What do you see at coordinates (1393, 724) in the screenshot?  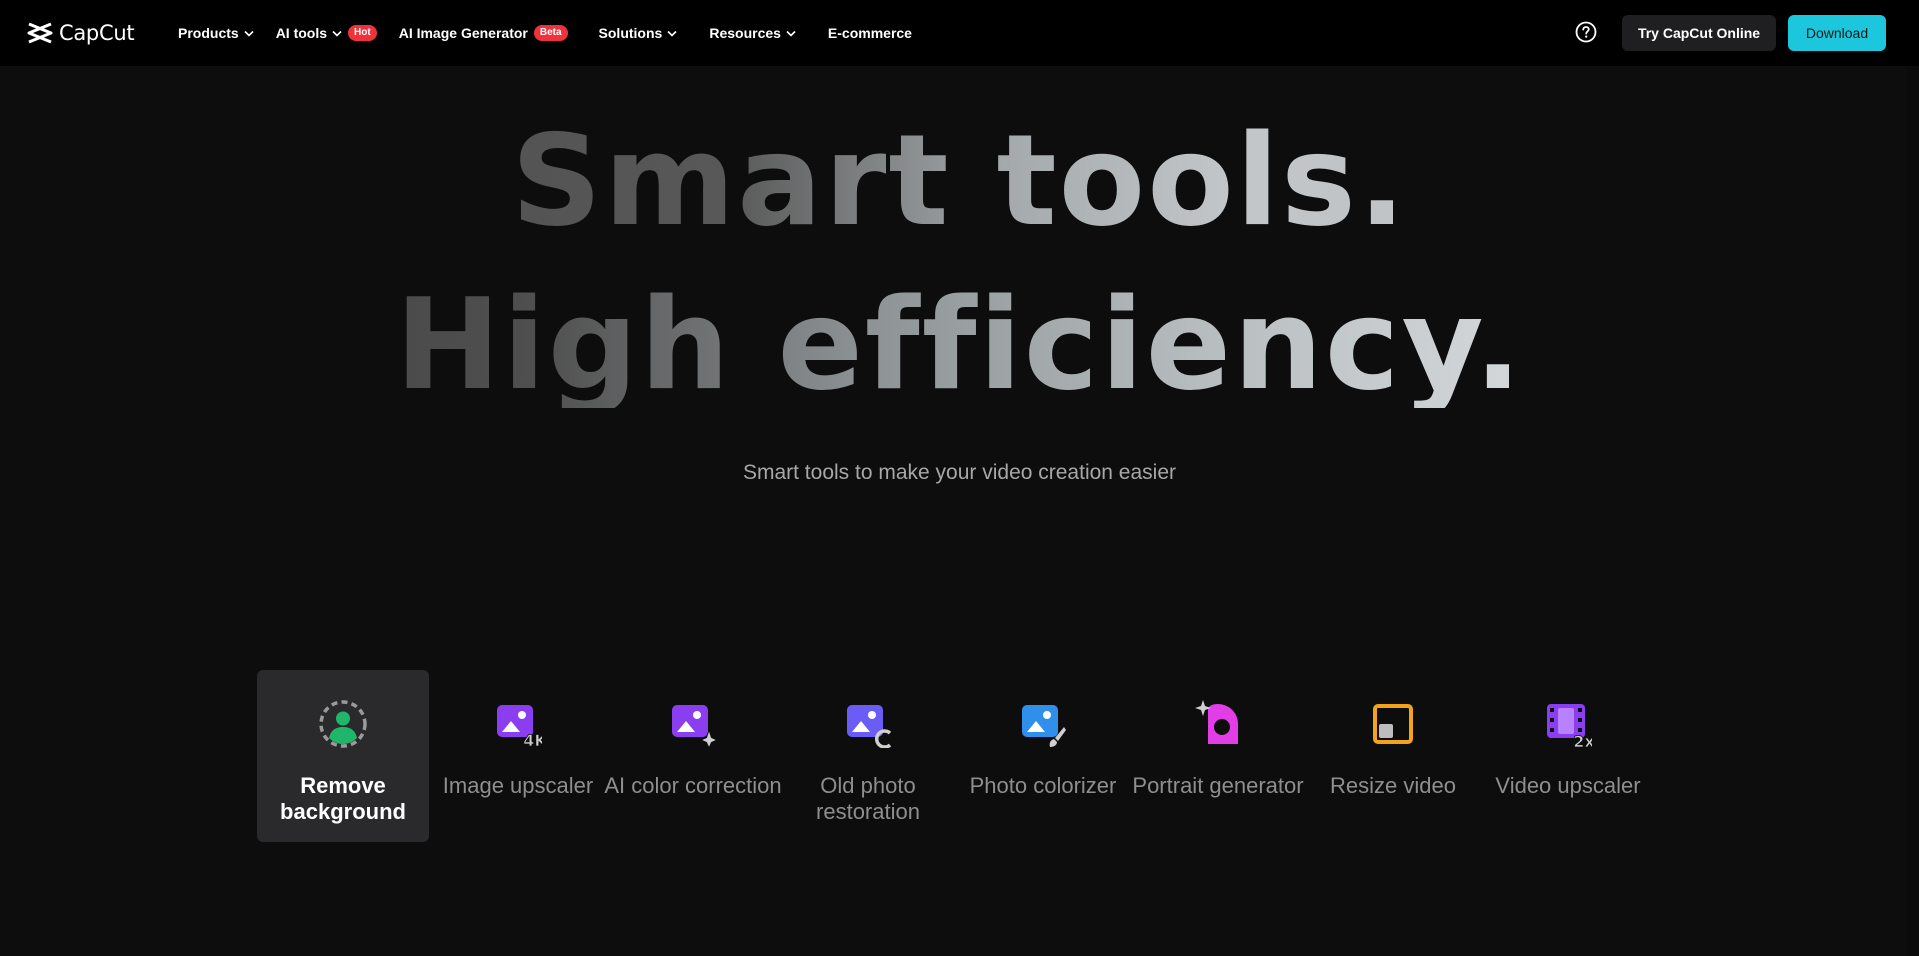 I see `resize-video-icon` at bounding box center [1393, 724].